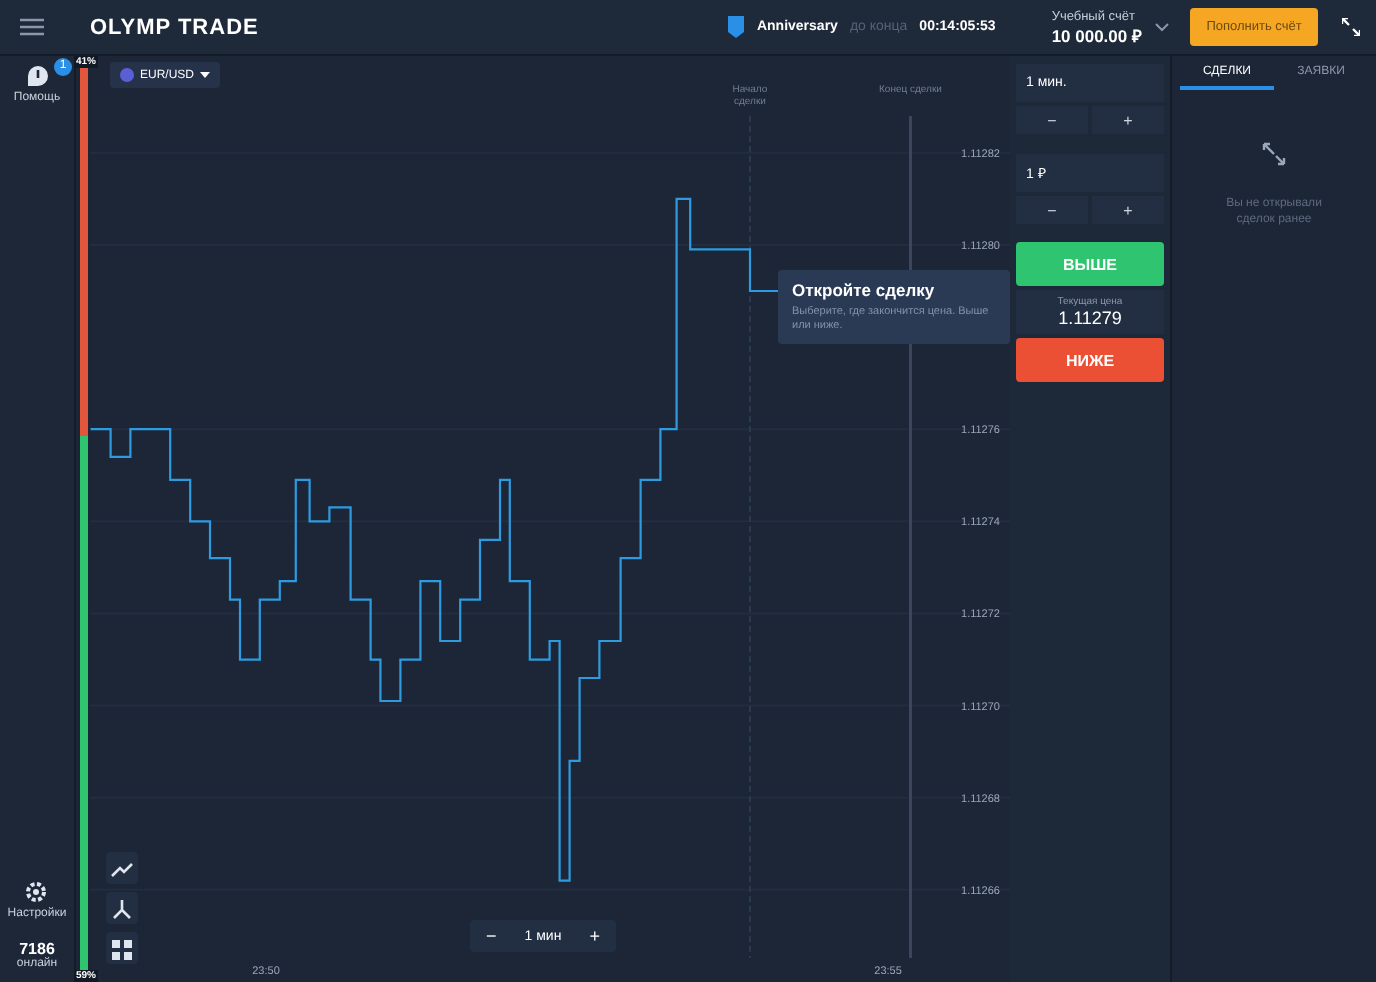 The height and width of the screenshot is (982, 1376). Describe the element at coordinates (205, 75) in the screenshot. I see `caret-icon` at that location.